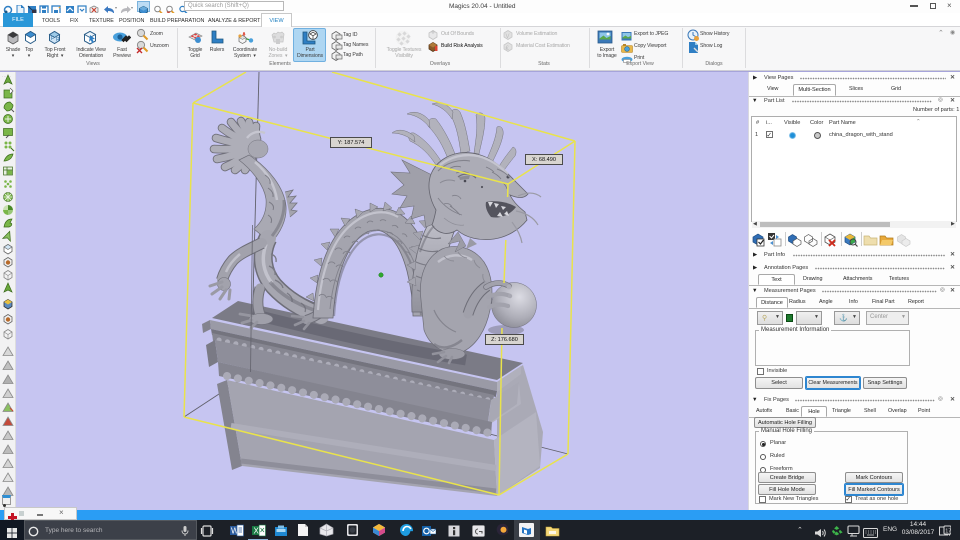 Image resolution: width=960 pixels, height=540 pixels. What do you see at coordinates (257, 531) in the screenshot?
I see `svg-text: X` at bounding box center [257, 531].